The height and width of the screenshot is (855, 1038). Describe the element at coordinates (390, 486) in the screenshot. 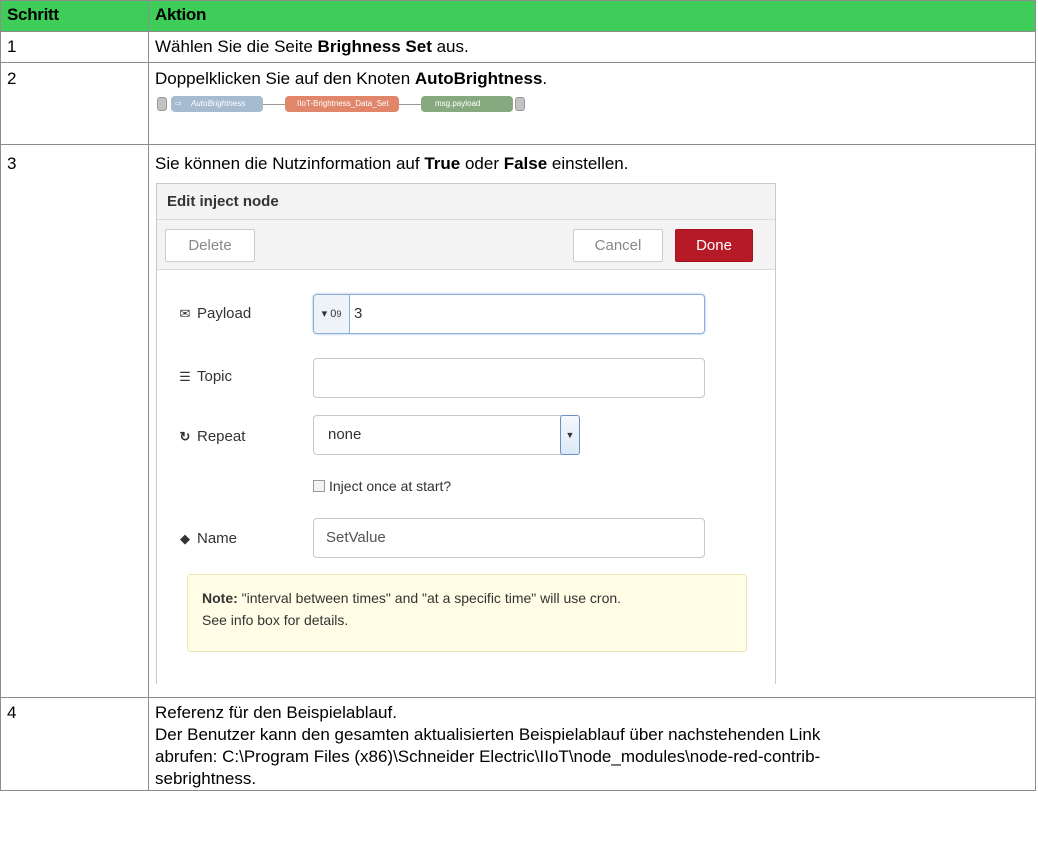

I see `inject-once-label: Inject once at start?` at that location.